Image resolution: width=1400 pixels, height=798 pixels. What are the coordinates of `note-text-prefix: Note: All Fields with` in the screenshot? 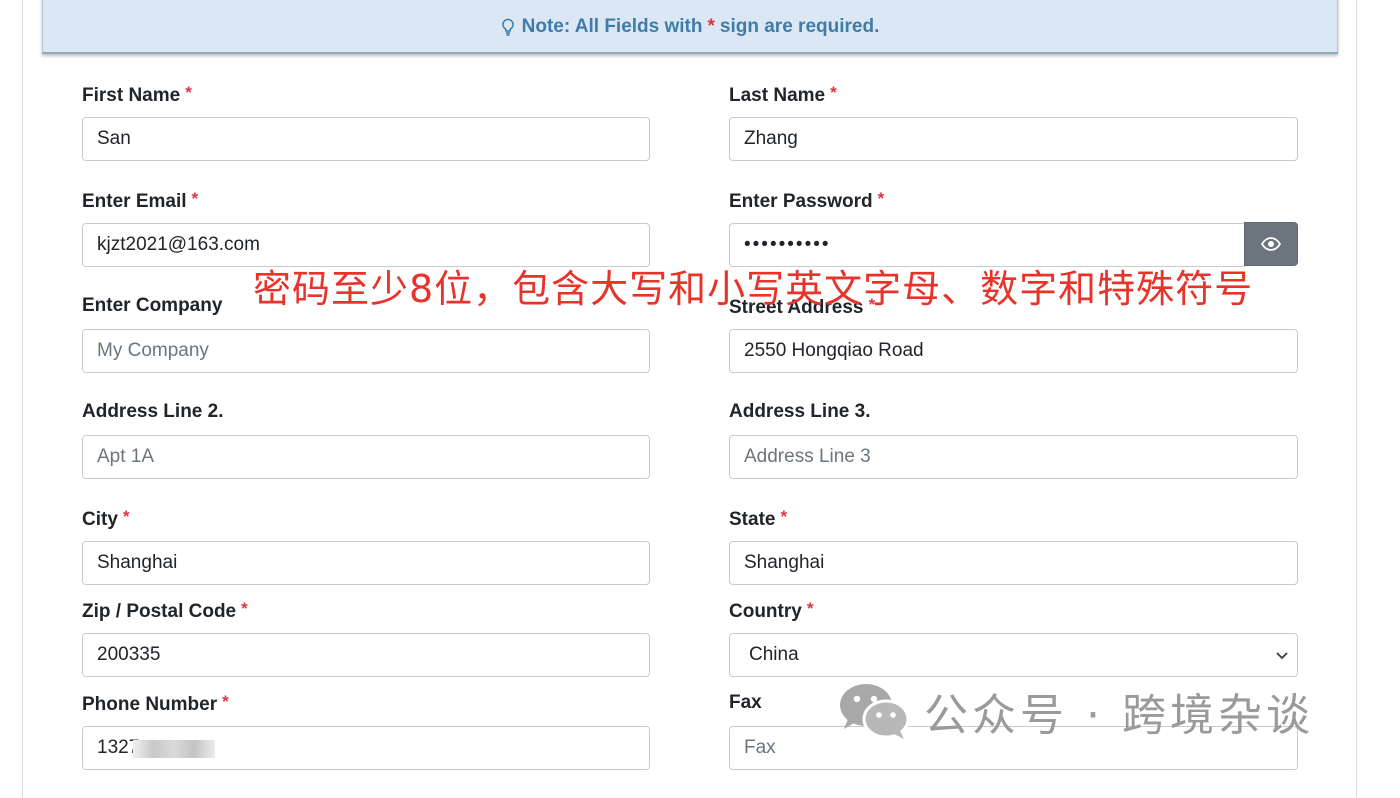 It's located at (612, 26).